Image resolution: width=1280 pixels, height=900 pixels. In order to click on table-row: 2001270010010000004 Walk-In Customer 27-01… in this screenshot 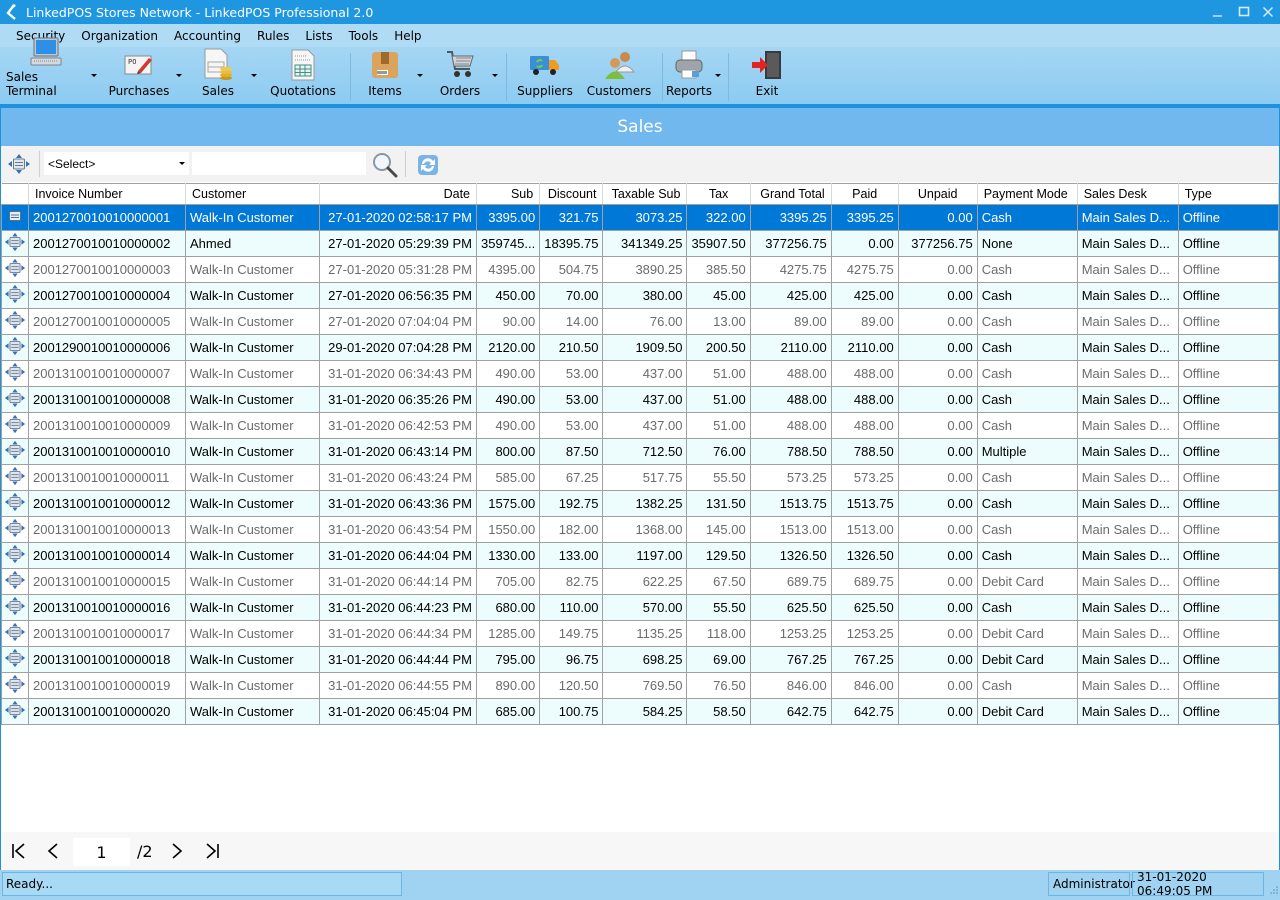, I will do `click(640, 295)`.